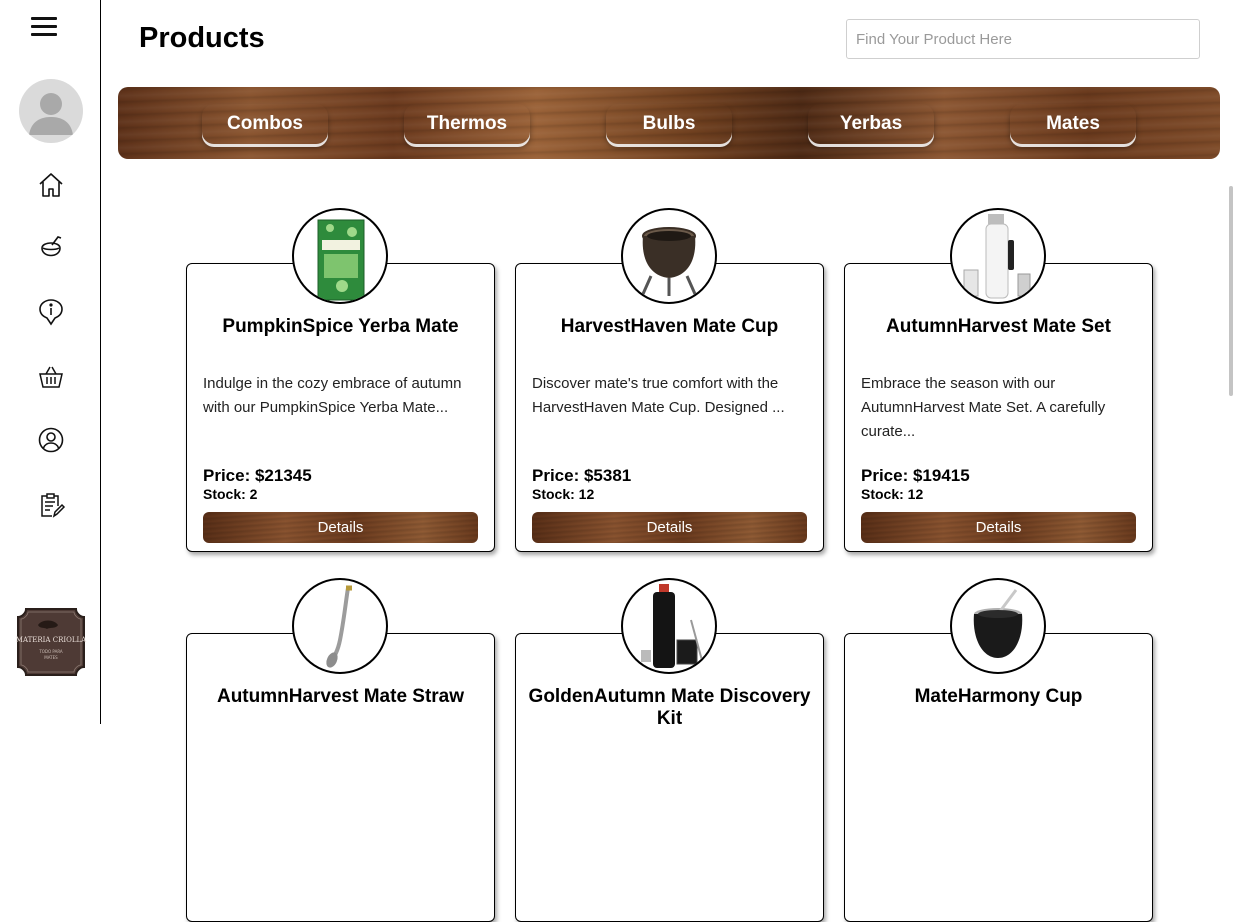  I want to click on materia-criolla-logo: MATERIA CRIOLLA TODO PARA MATES, so click(51, 642).